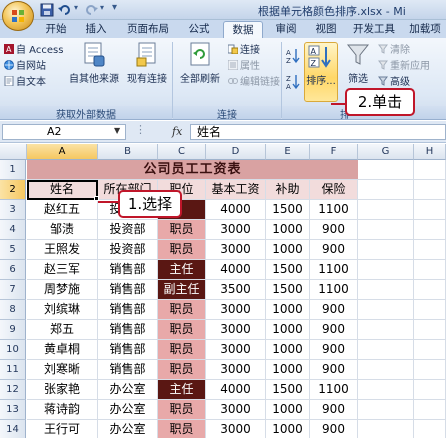 The image size is (446, 438). Describe the element at coordinates (33, 51) in the screenshot. I see `from-access-button: A 自 Access` at that location.